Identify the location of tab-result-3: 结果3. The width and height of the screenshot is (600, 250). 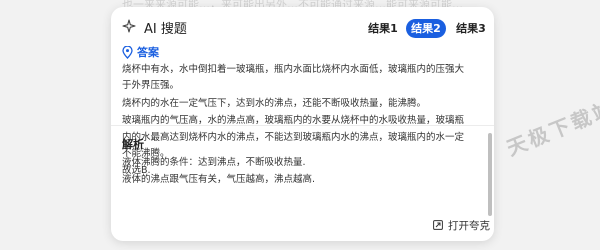
(471, 28).